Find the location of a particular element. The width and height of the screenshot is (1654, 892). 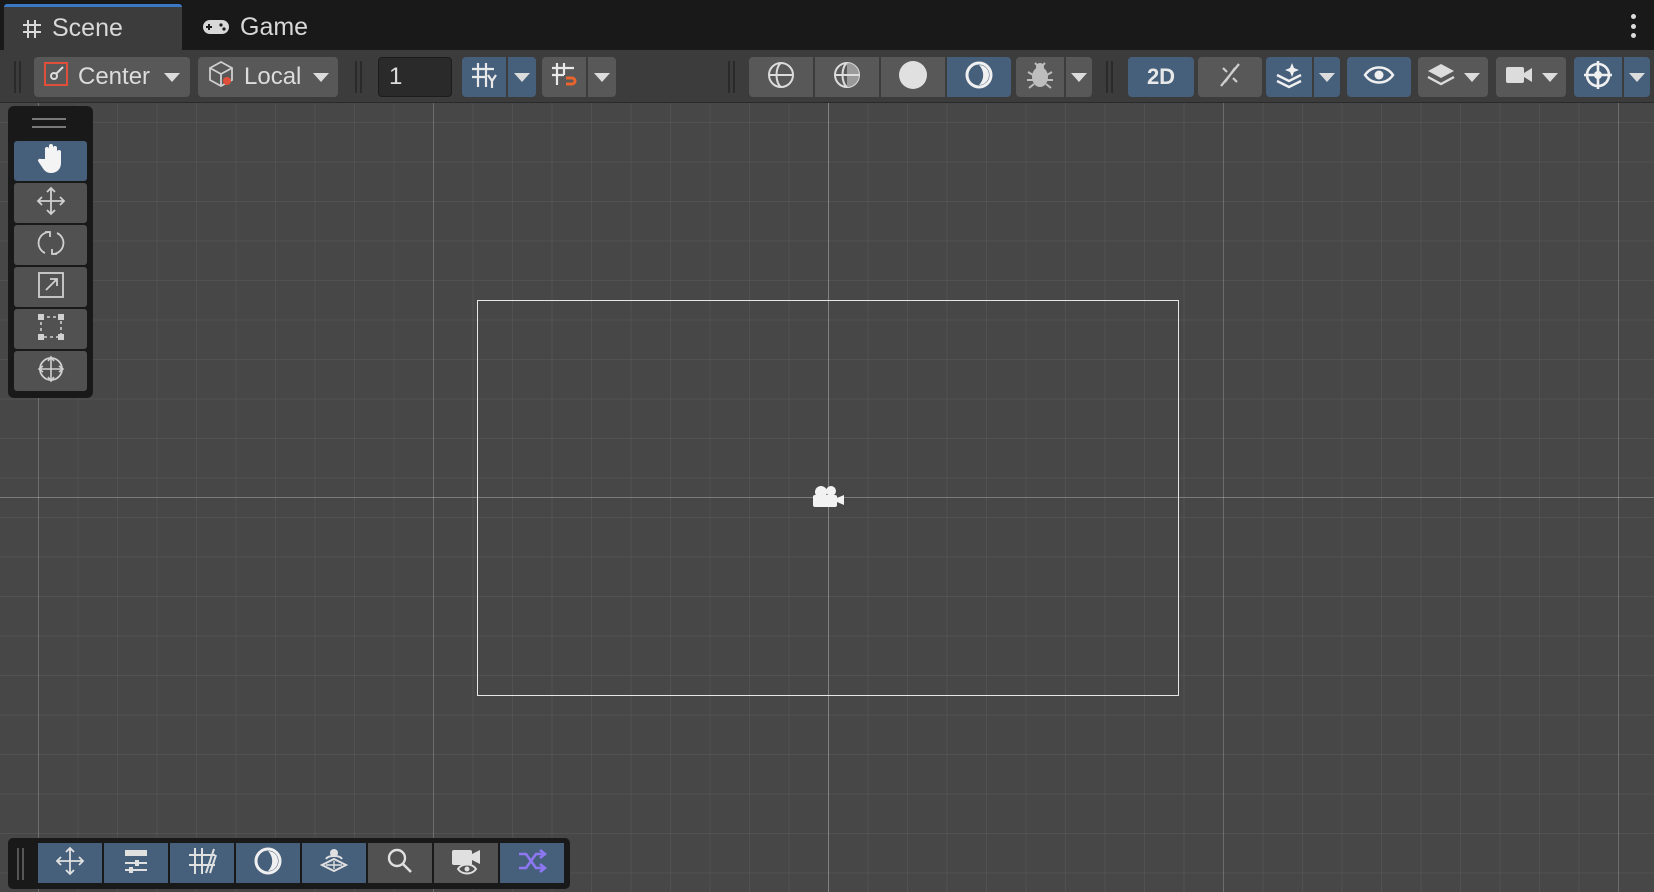

light-off-icon is located at coordinates (1230, 77).